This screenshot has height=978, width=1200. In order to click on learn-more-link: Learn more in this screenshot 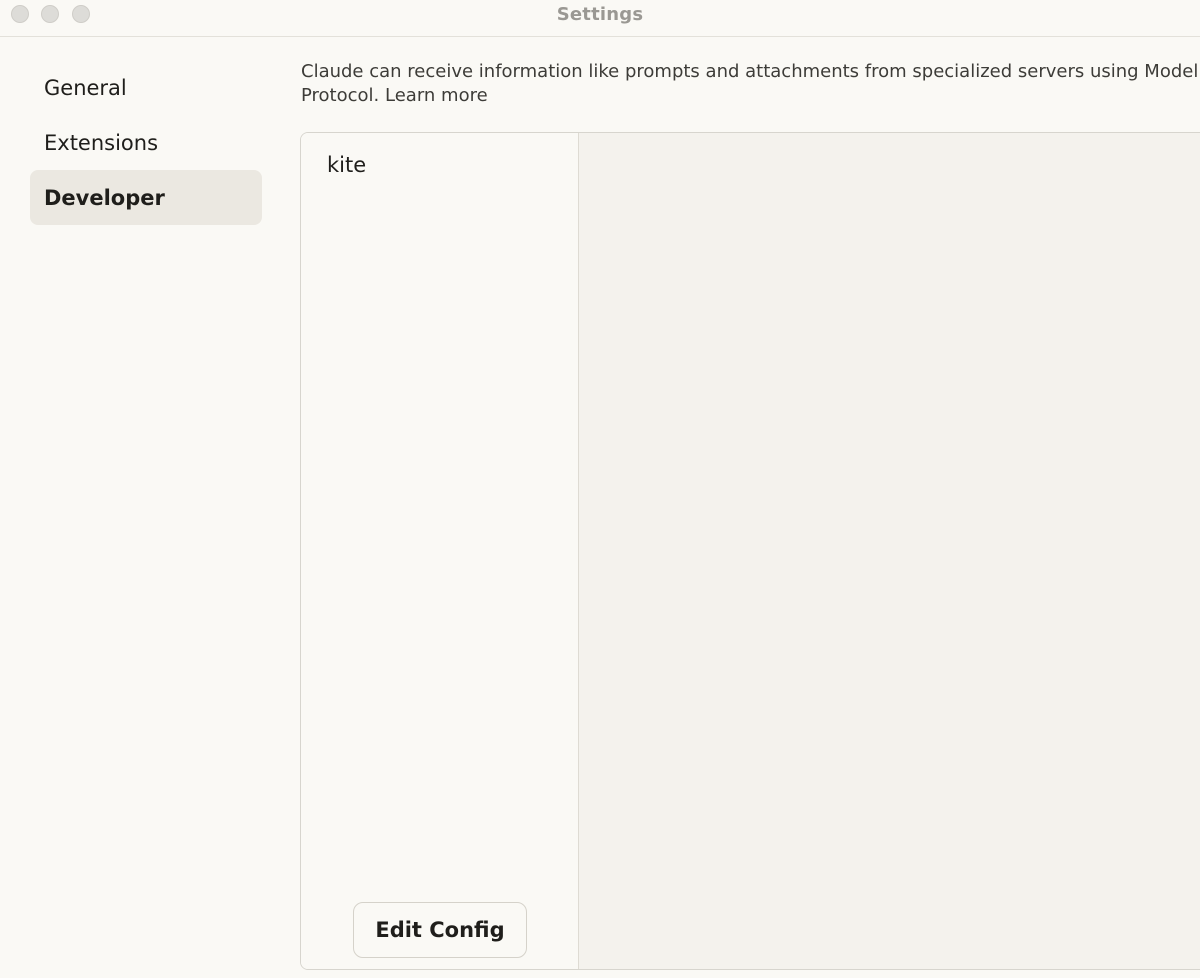, I will do `click(436, 95)`.